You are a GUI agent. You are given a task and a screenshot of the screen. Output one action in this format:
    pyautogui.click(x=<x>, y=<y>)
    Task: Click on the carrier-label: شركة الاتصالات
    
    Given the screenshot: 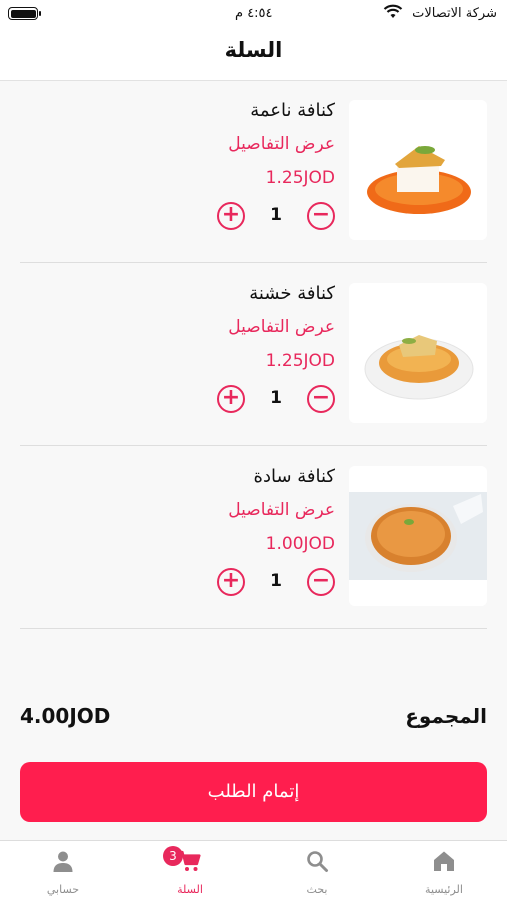 What is the action you would take?
    pyautogui.click(x=454, y=13)
    